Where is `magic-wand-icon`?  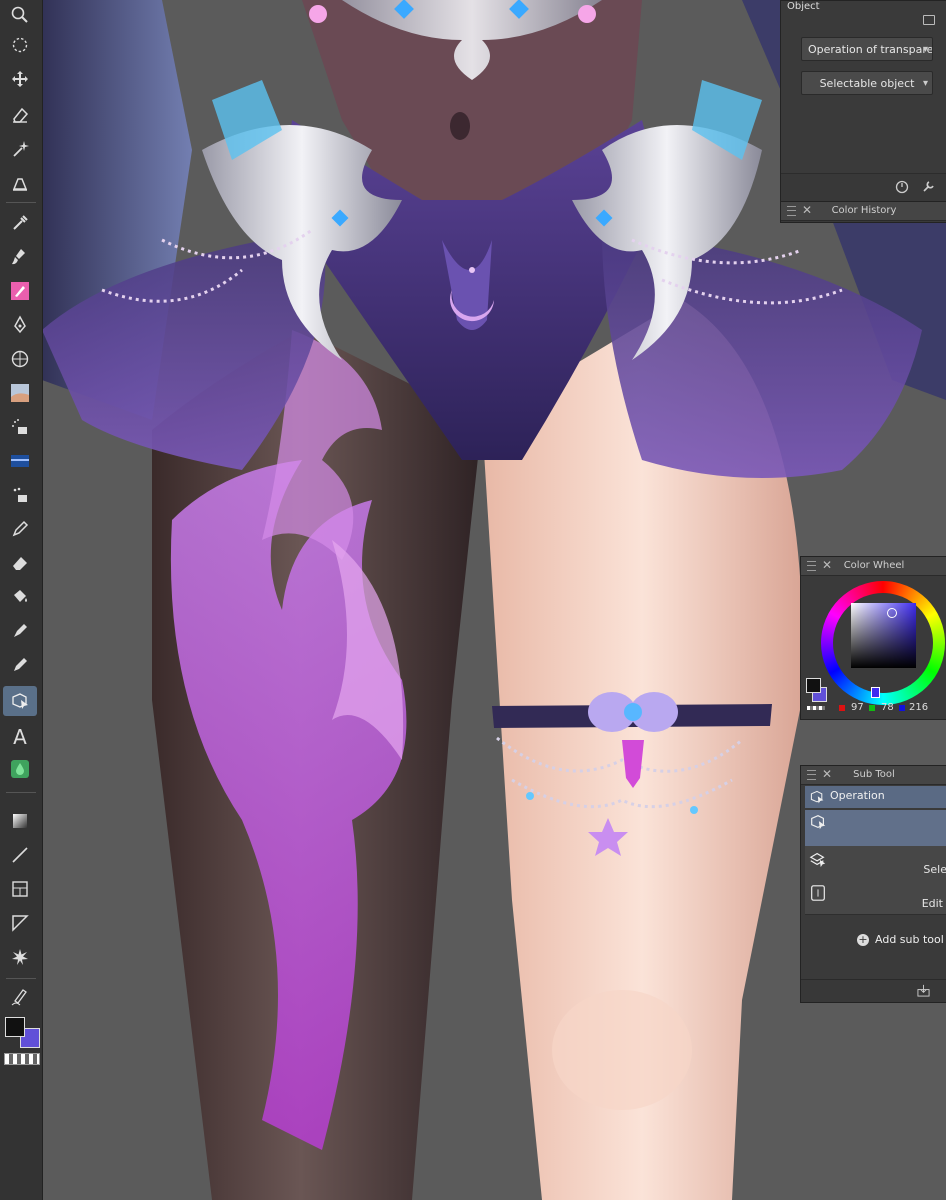 magic-wand-icon is located at coordinates (20, 149).